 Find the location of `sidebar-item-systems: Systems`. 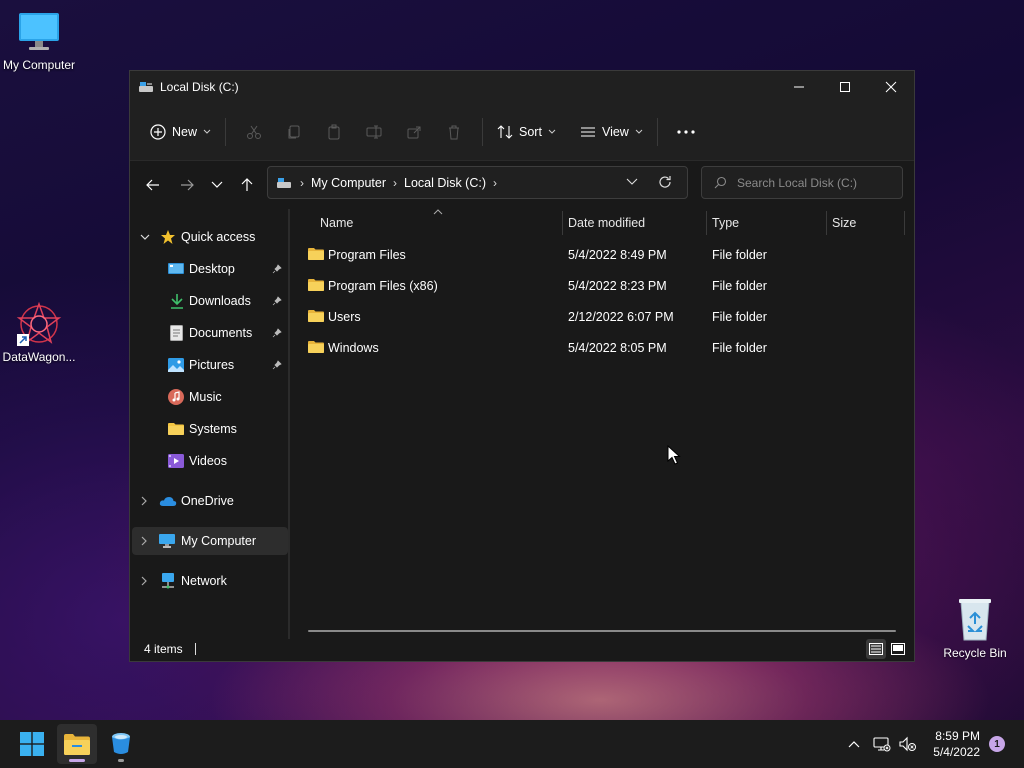

sidebar-item-systems: Systems is located at coordinates (208, 429).